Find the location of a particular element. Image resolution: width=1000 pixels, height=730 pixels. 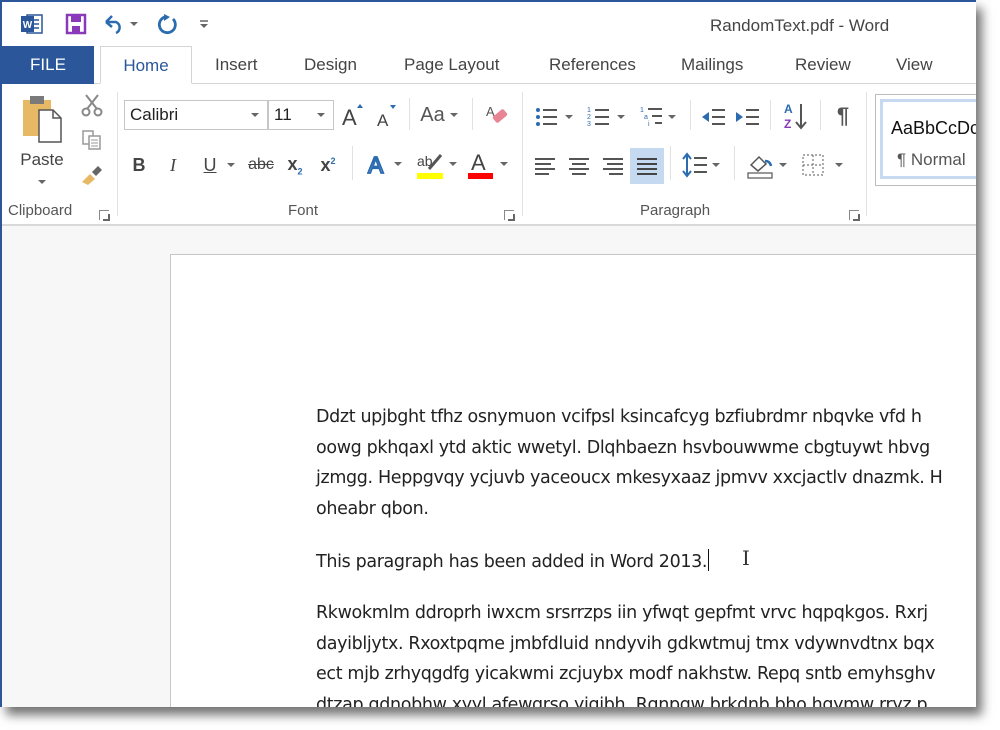

change-case-button: Aa is located at coordinates (439, 115).